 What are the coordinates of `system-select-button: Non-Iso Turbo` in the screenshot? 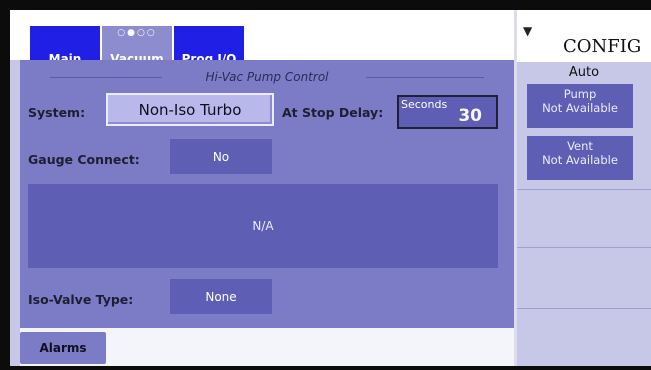 It's located at (190, 109).